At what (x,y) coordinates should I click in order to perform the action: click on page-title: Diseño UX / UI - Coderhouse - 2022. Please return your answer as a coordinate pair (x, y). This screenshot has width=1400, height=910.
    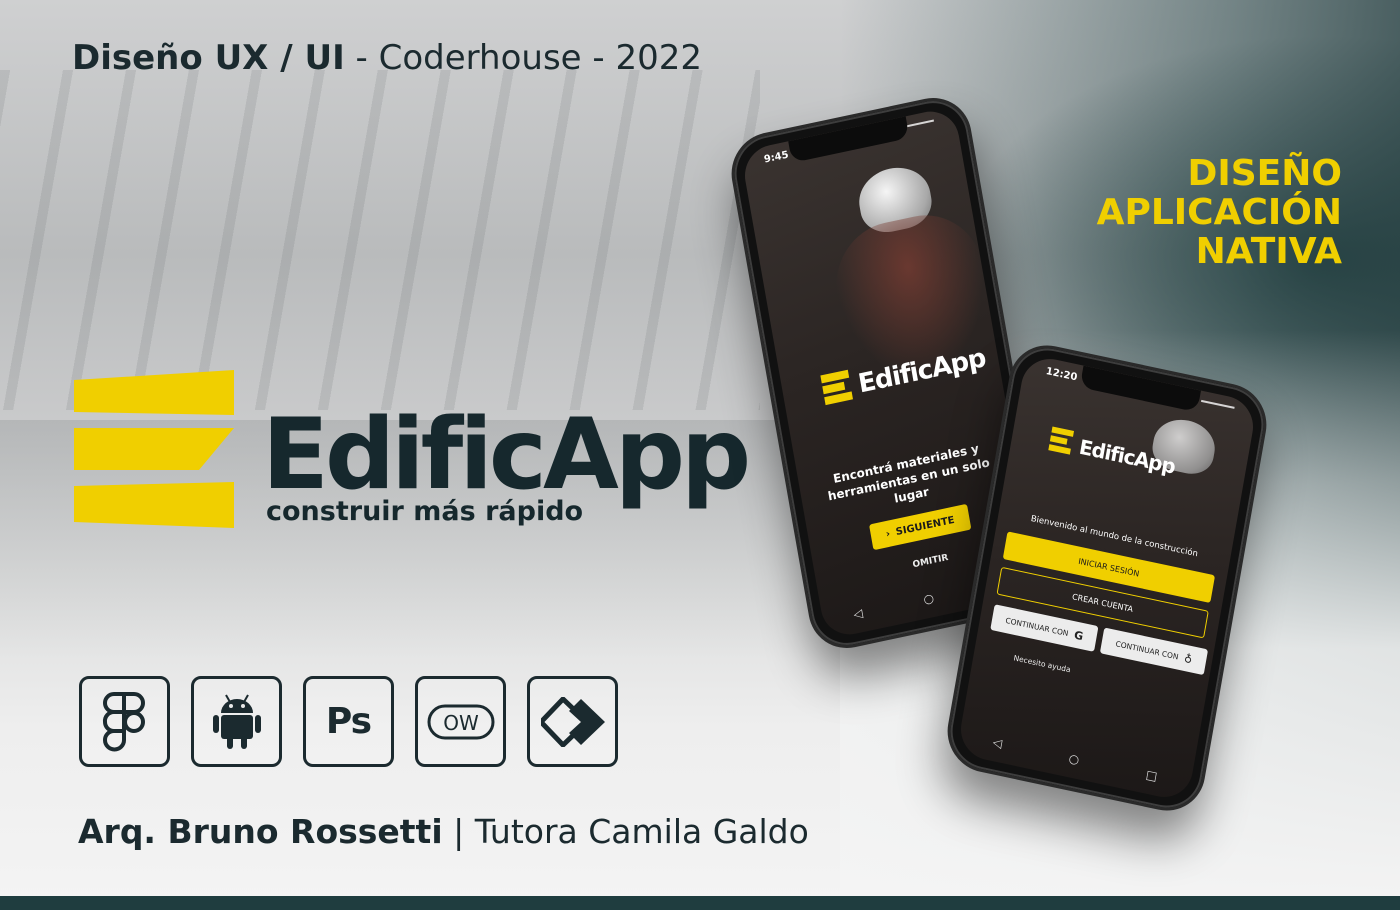
    Looking at the image, I should click on (387, 58).